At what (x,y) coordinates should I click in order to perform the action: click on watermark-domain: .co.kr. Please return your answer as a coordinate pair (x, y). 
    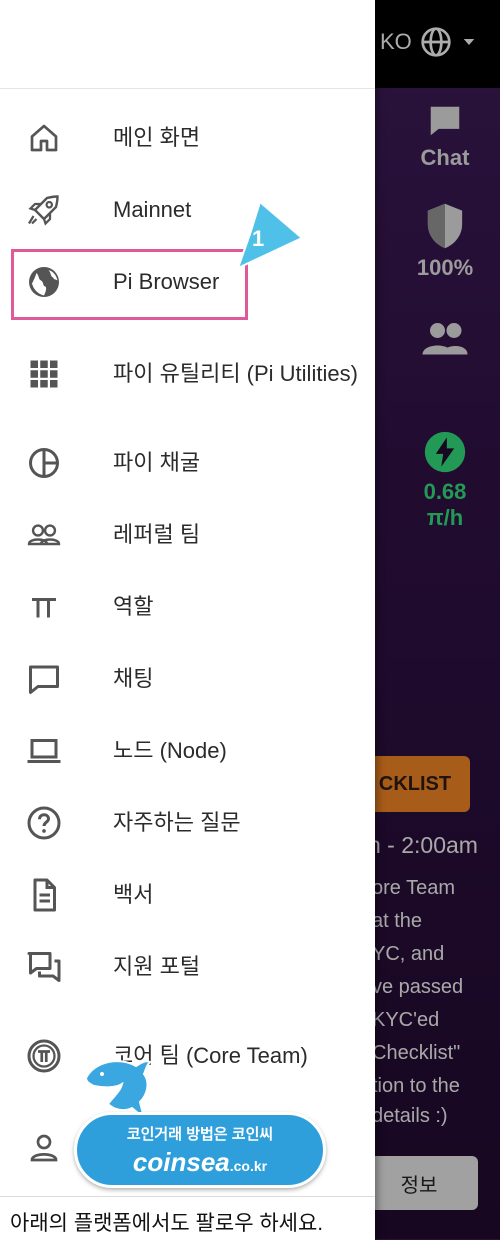
    Looking at the image, I should click on (248, 1166).